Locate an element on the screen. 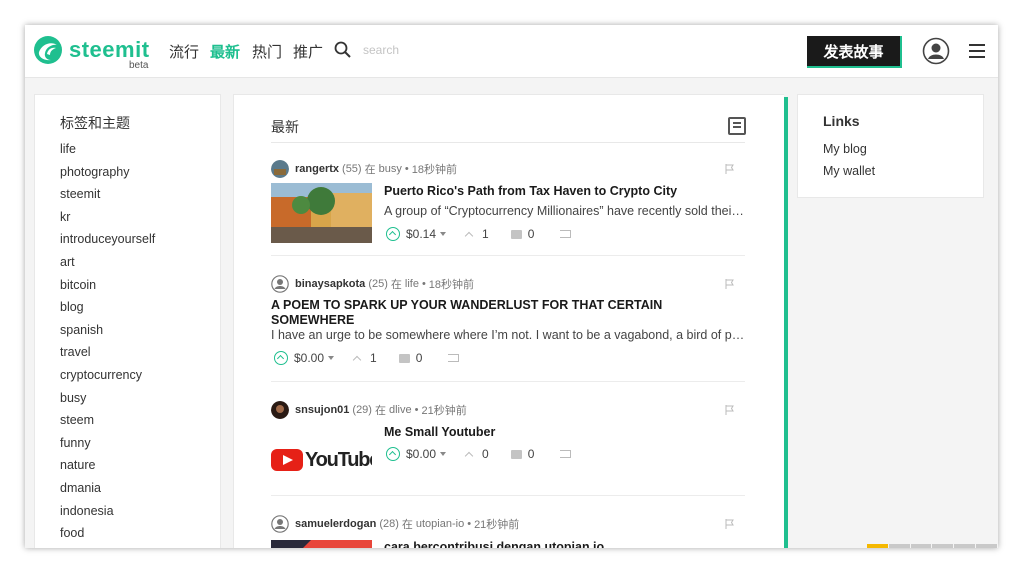 The height and width of the screenshot is (574, 1024). tag-link: blog is located at coordinates (107, 310).